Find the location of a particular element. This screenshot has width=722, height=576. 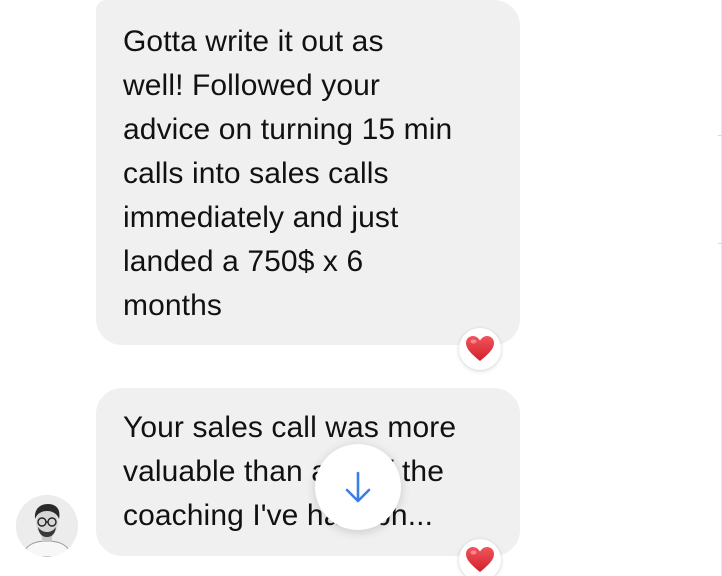

arrow-down-icon is located at coordinates (358, 487).